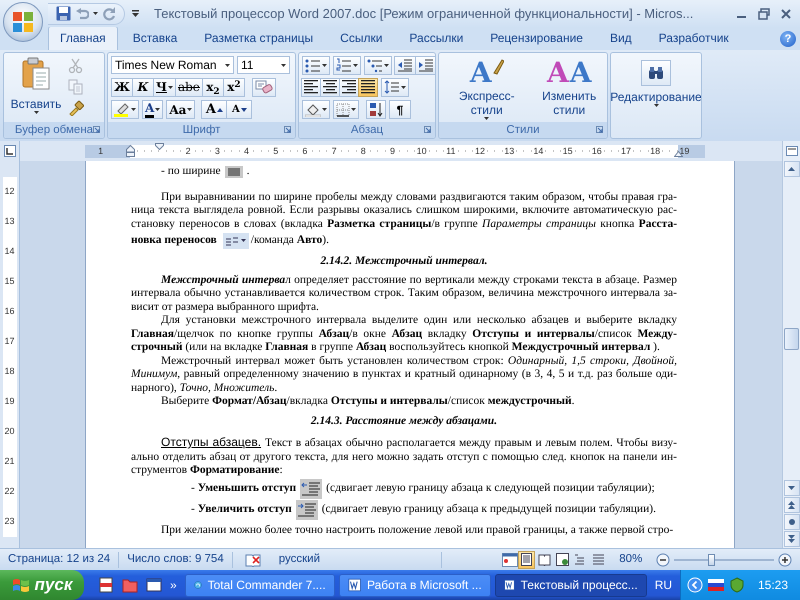  Describe the element at coordinates (42, 585) in the screenshot. I see `start-button: пуск` at that location.